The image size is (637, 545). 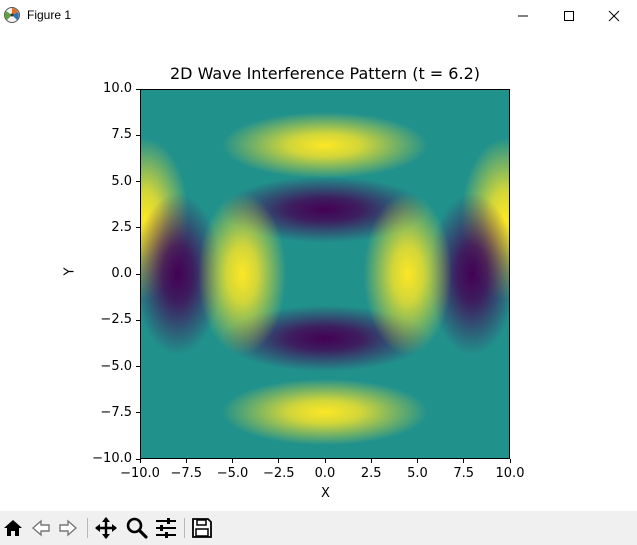 I want to click on y-tick-label: 10.0, so click(x=117, y=88).